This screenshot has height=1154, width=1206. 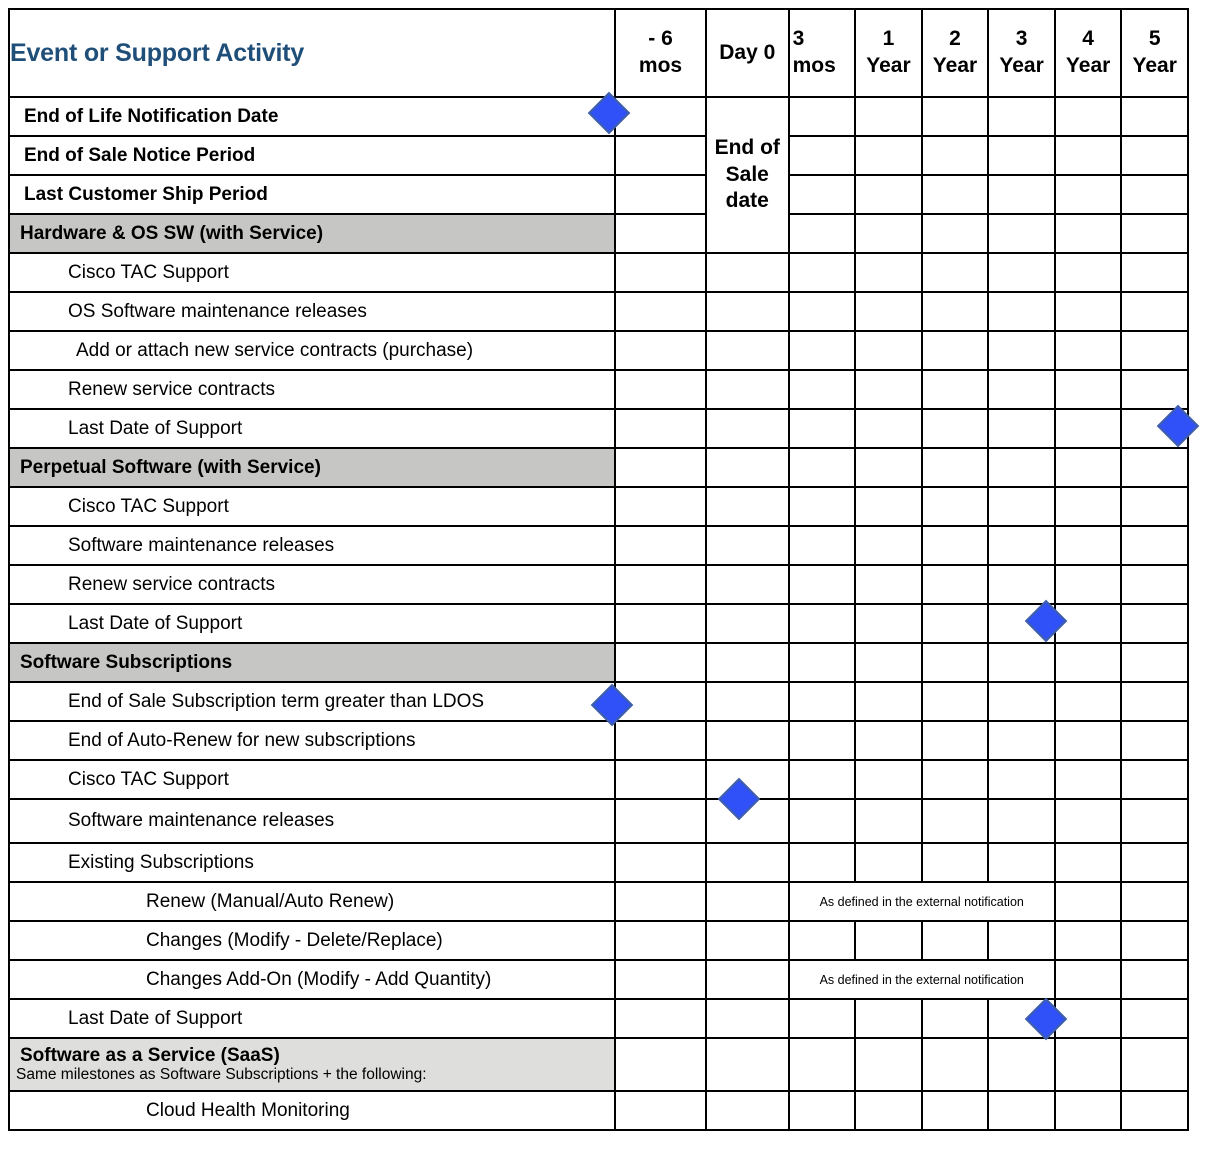 What do you see at coordinates (1088, 39) in the screenshot?
I see `col-4y-line1: 4` at bounding box center [1088, 39].